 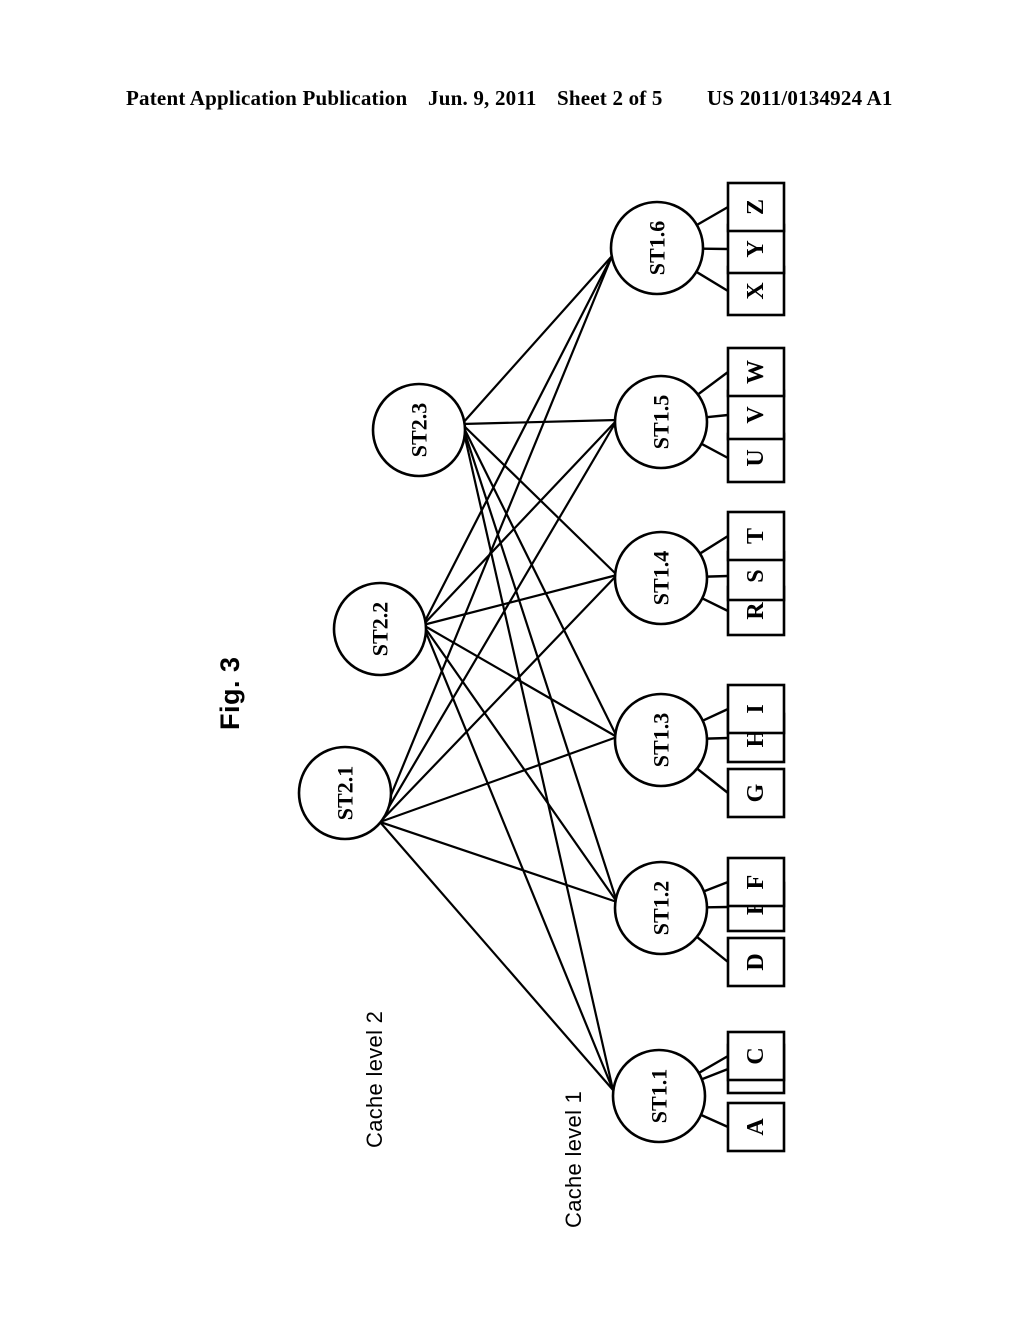 I want to click on leaf-label-W: W, so click(x=756, y=372).